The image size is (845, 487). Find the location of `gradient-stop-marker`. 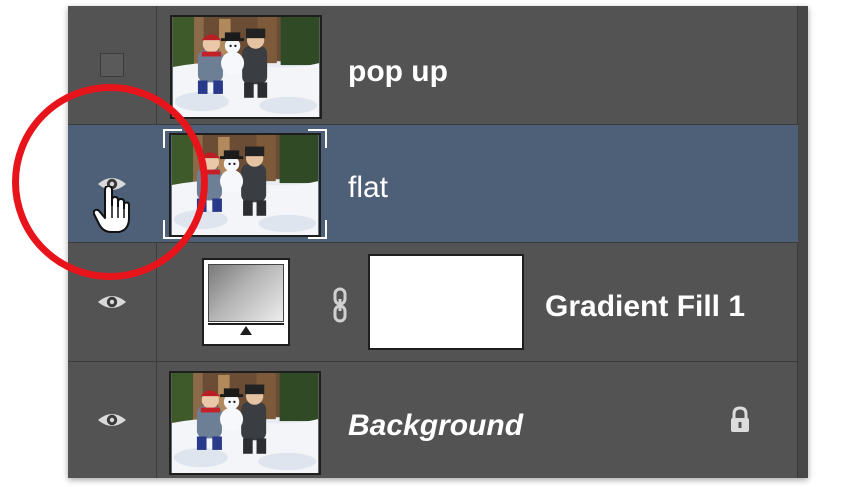

gradient-stop-marker is located at coordinates (246, 330).